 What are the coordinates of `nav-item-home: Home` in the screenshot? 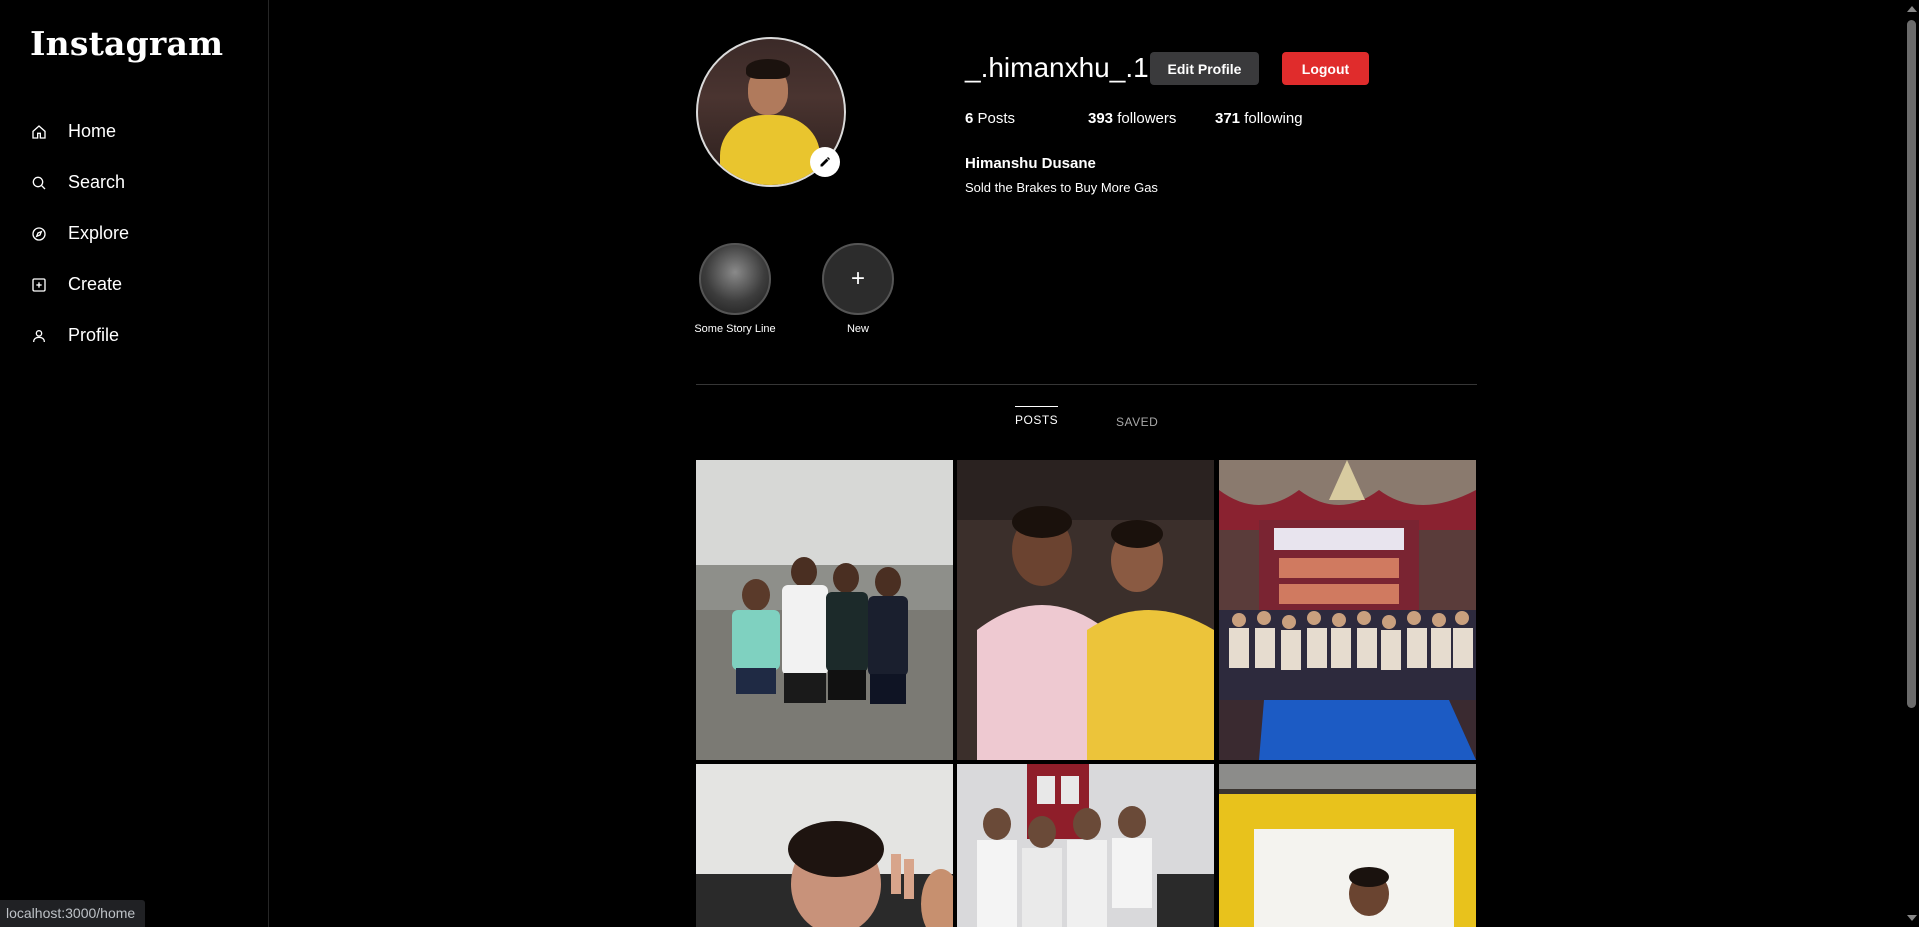 It's located at (79, 131).